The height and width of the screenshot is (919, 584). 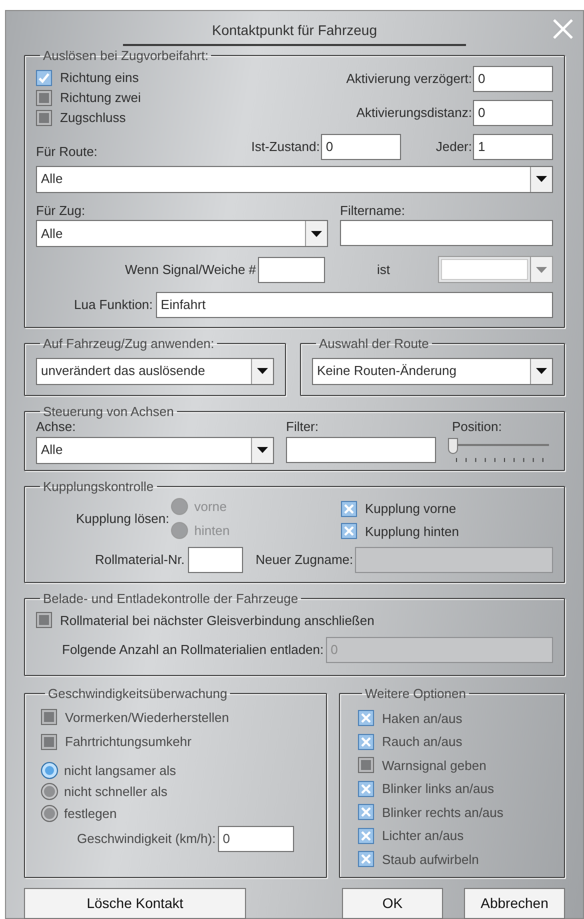 I want to click on dropdown: Keine Routen-Änderung, so click(x=432, y=371).